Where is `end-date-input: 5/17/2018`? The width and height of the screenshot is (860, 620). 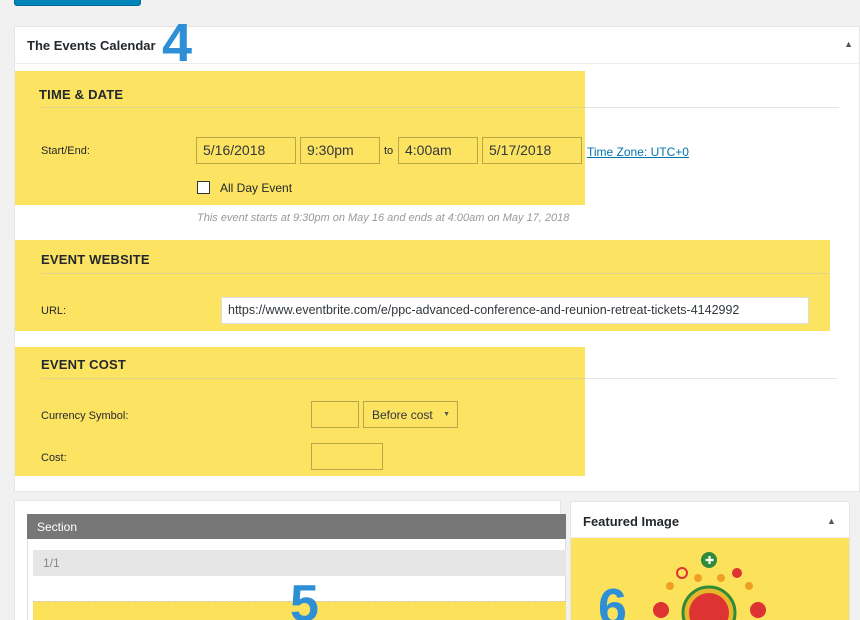 end-date-input: 5/17/2018 is located at coordinates (532, 150).